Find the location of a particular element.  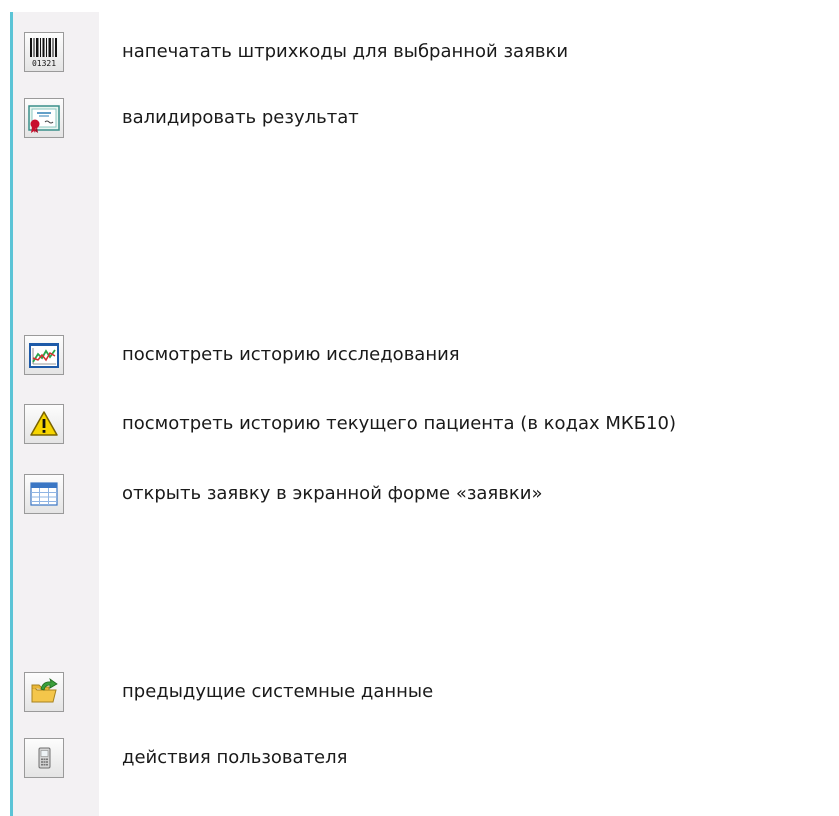

validate-result-label: валидировать результат is located at coordinates (240, 117).